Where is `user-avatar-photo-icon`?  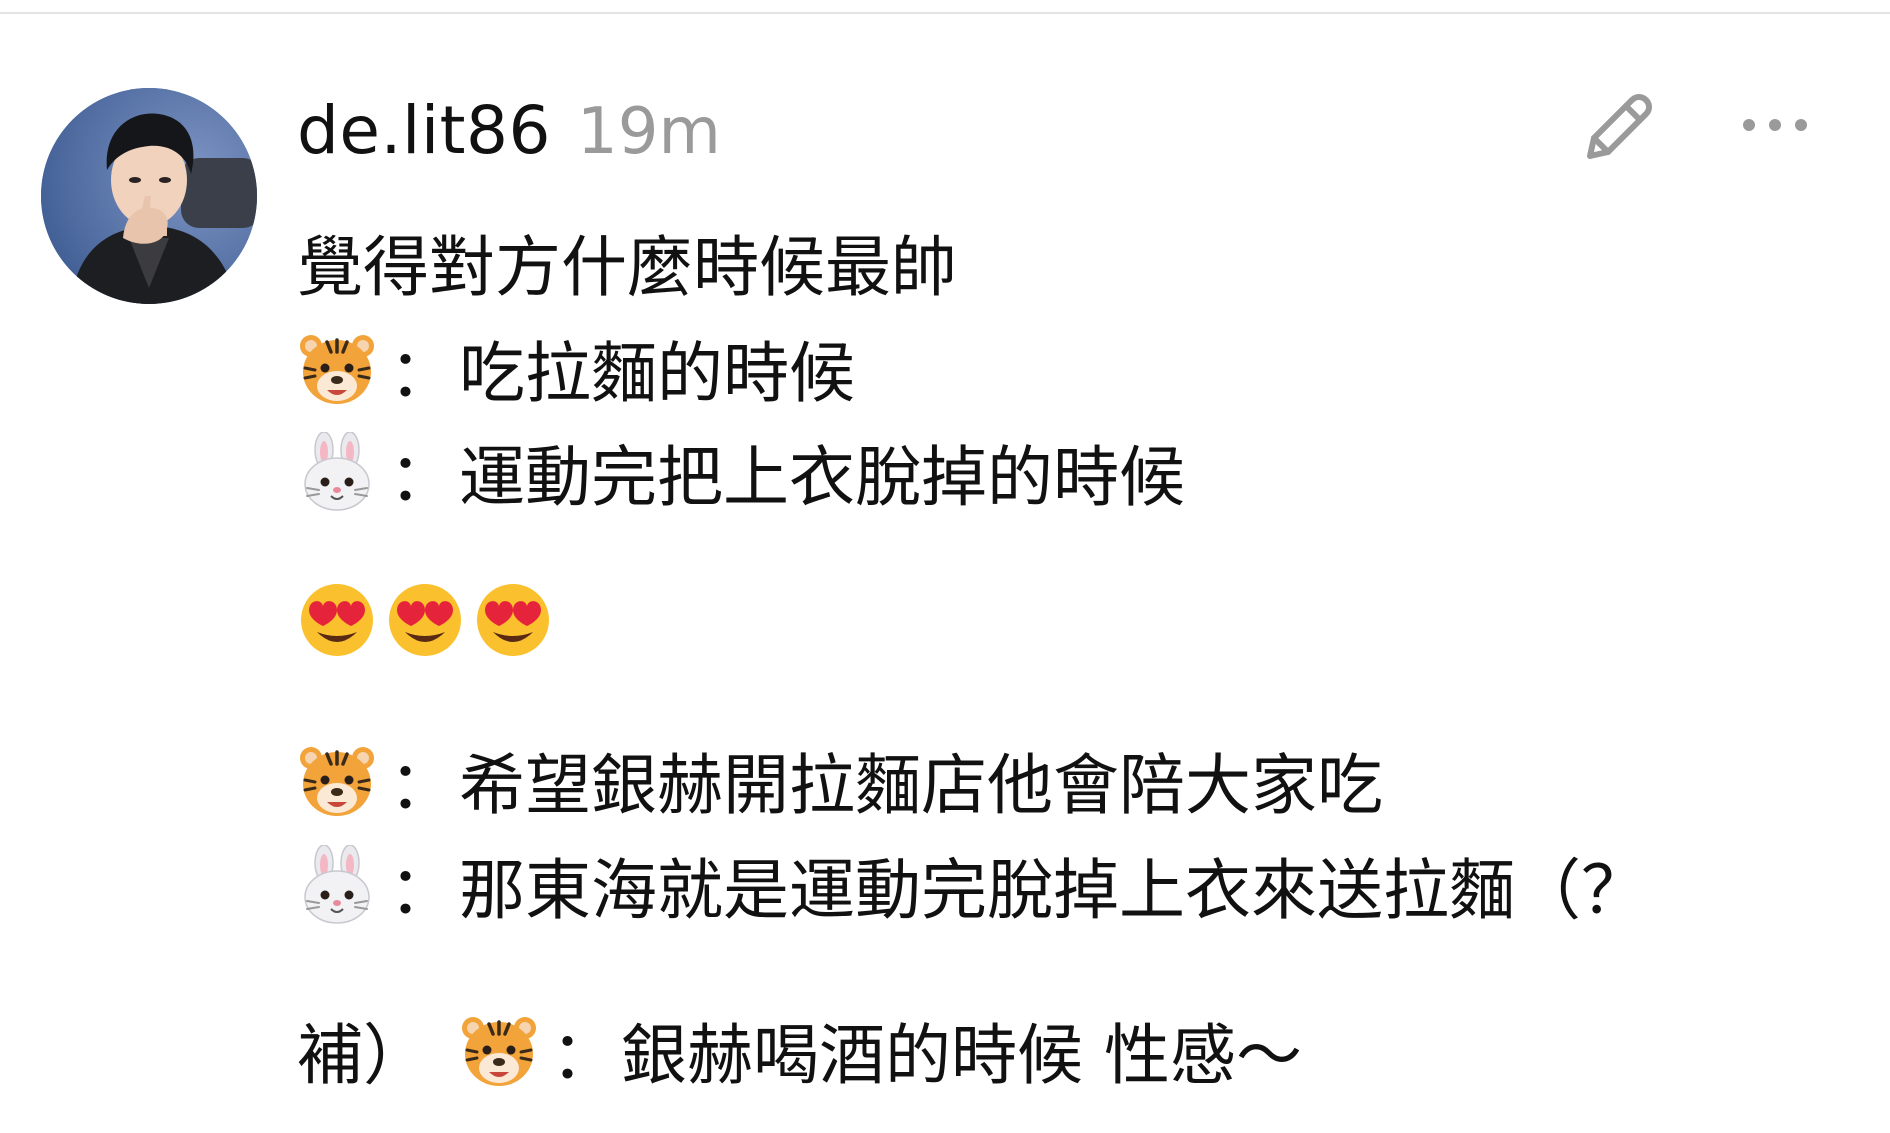
user-avatar-photo-icon is located at coordinates (149, 196).